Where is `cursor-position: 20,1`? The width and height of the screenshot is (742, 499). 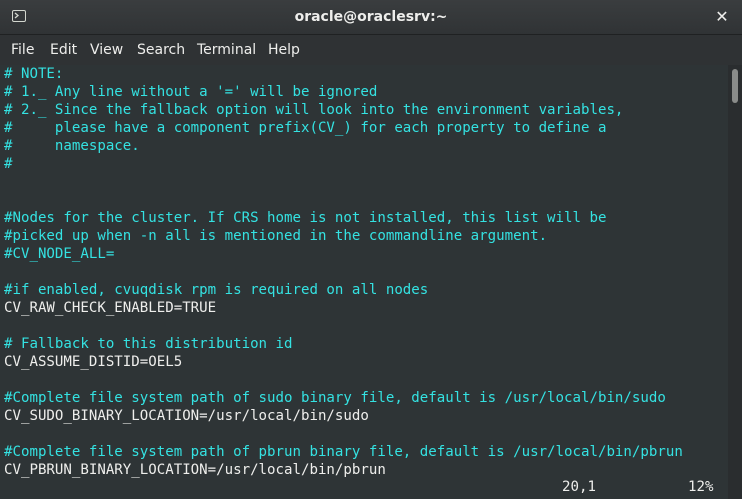
cursor-position: 20,1 is located at coordinates (579, 487).